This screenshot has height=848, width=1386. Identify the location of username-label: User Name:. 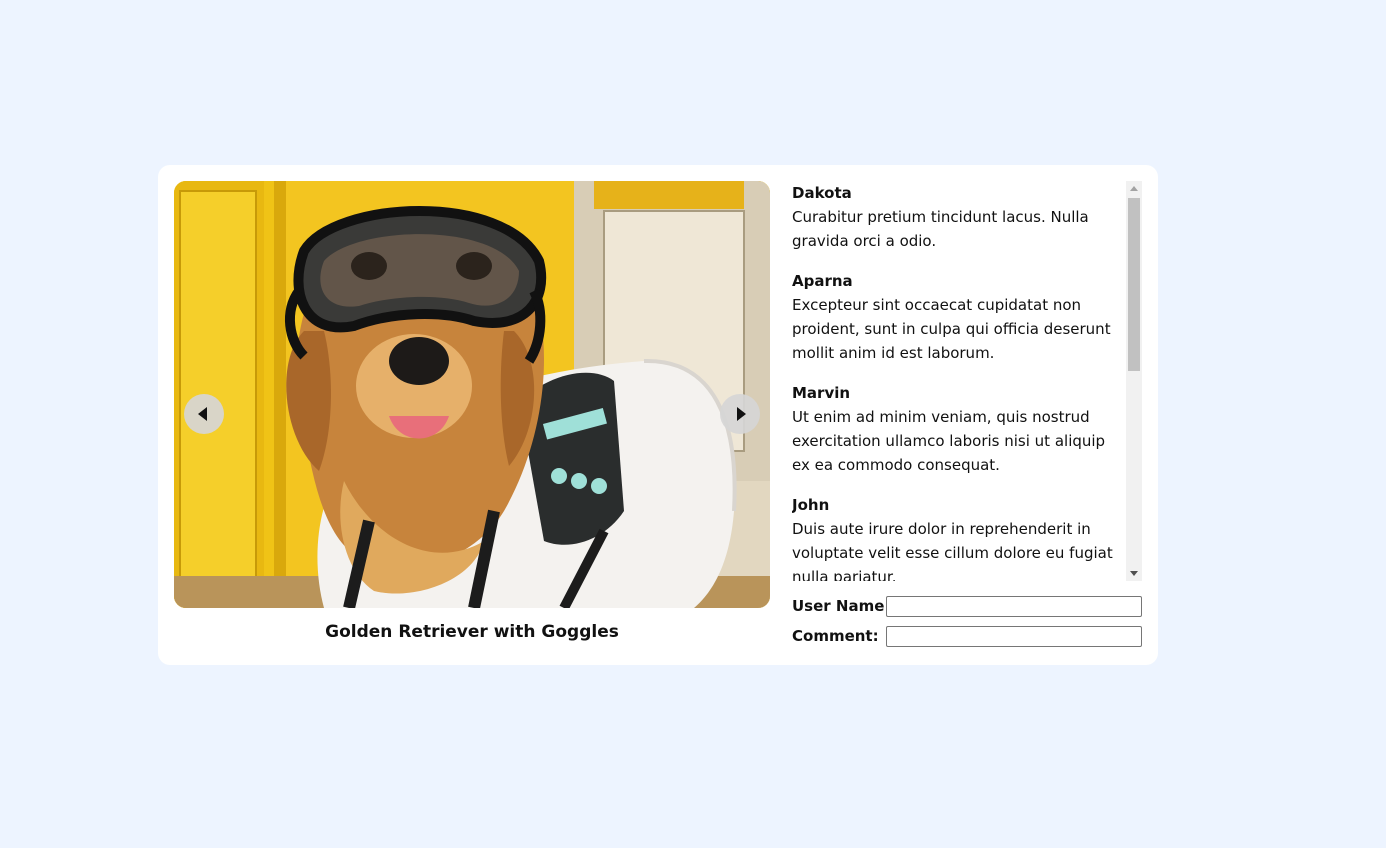
(841, 606).